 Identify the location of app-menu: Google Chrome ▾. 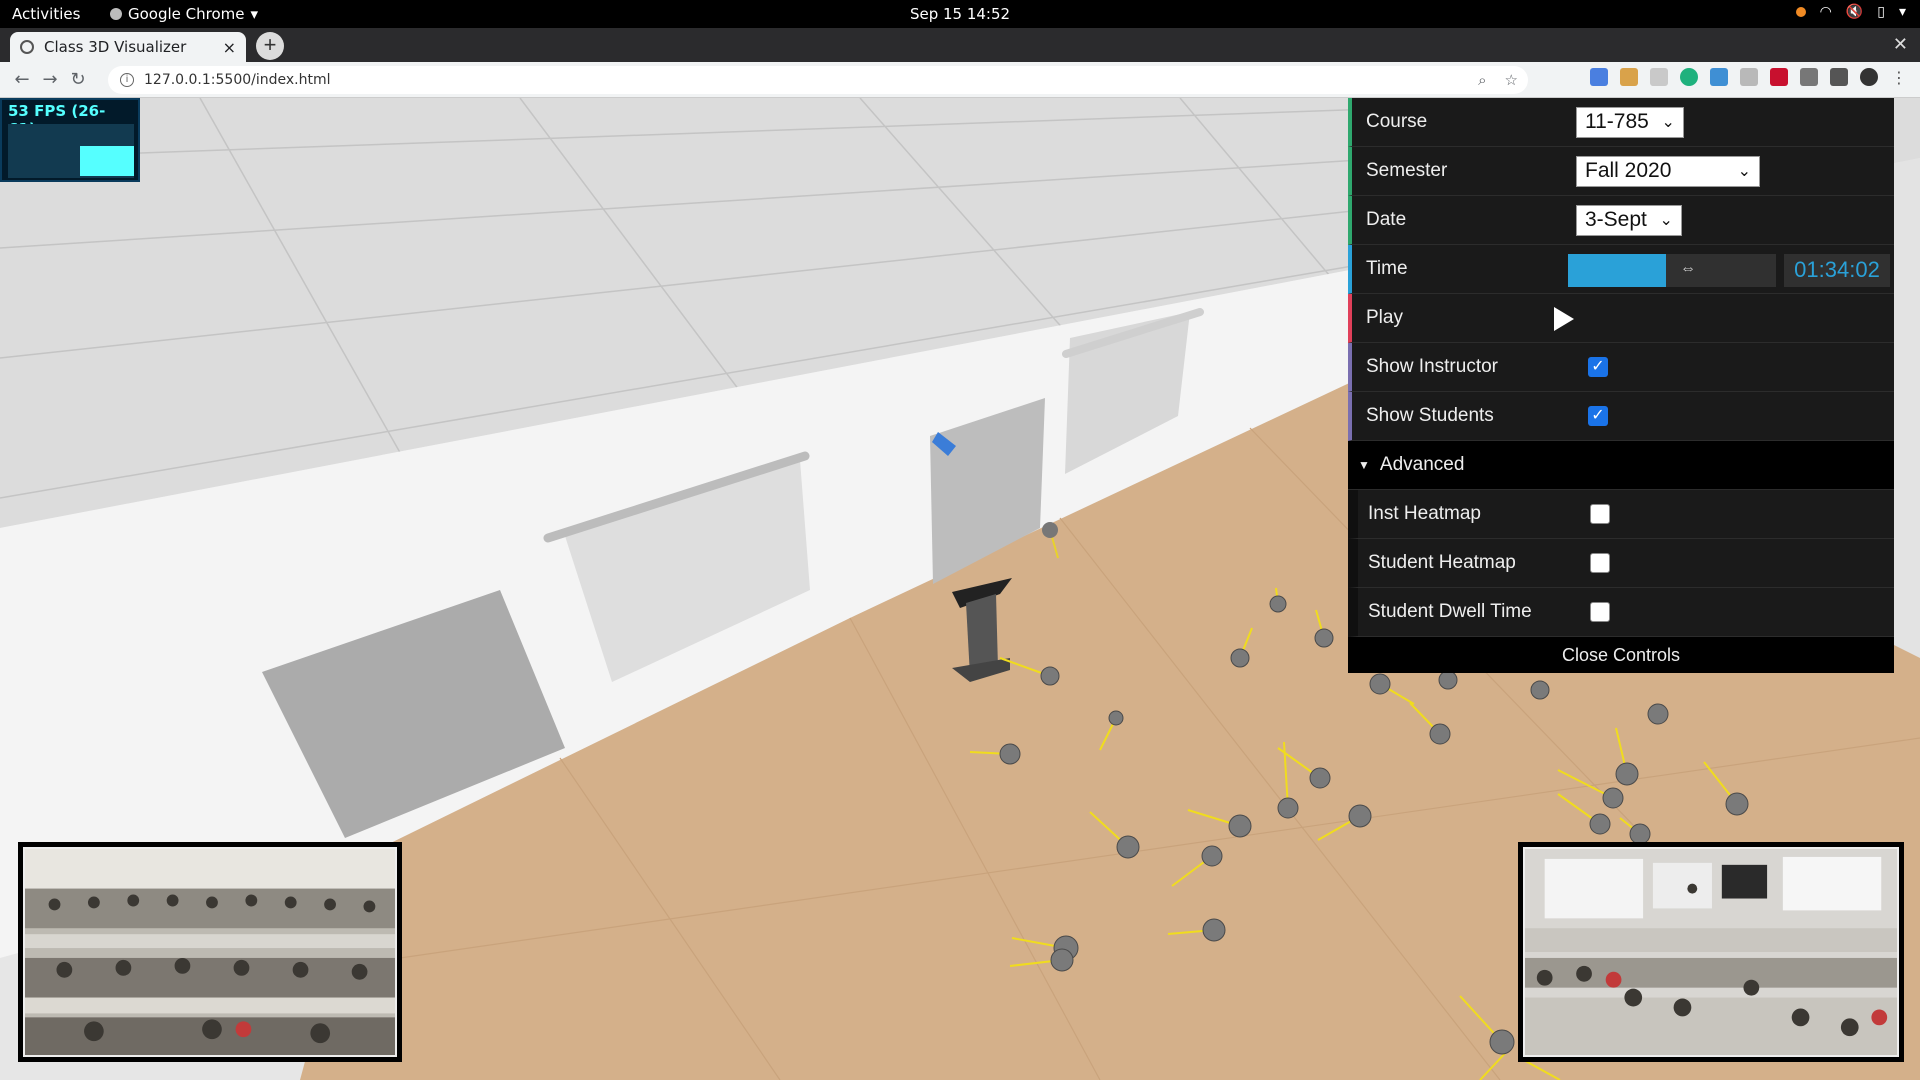
(184, 14).